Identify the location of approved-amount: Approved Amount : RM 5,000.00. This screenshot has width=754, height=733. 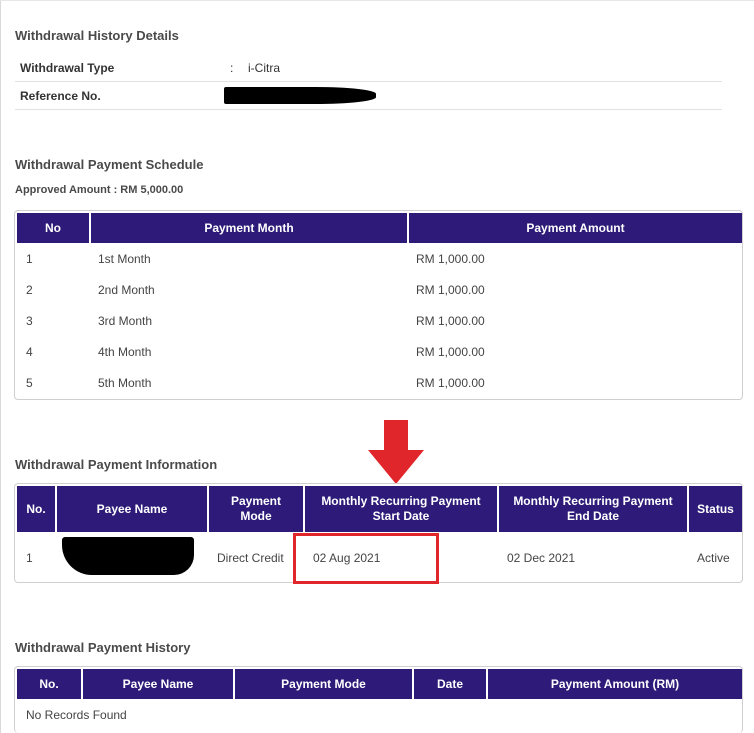
(99, 190).